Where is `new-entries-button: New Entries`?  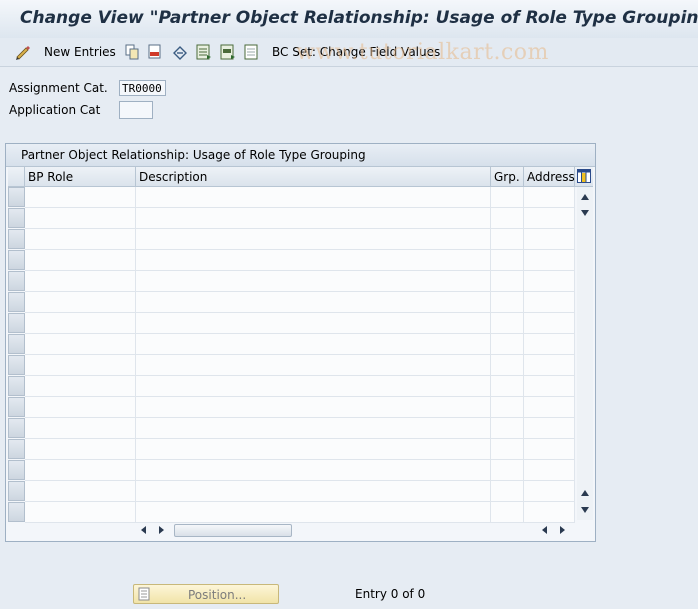
new-entries-button: New Entries is located at coordinates (80, 52).